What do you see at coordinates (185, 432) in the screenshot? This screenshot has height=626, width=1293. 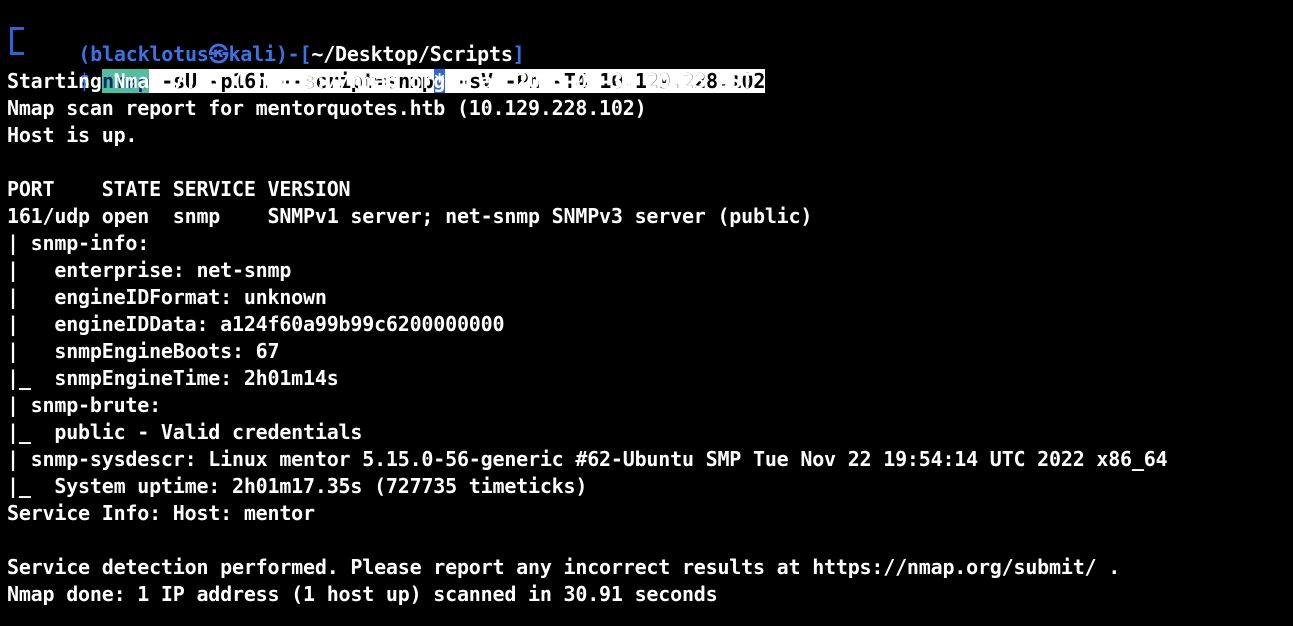 I see `output-brute-result: |_ public - Valid credentials` at bounding box center [185, 432].